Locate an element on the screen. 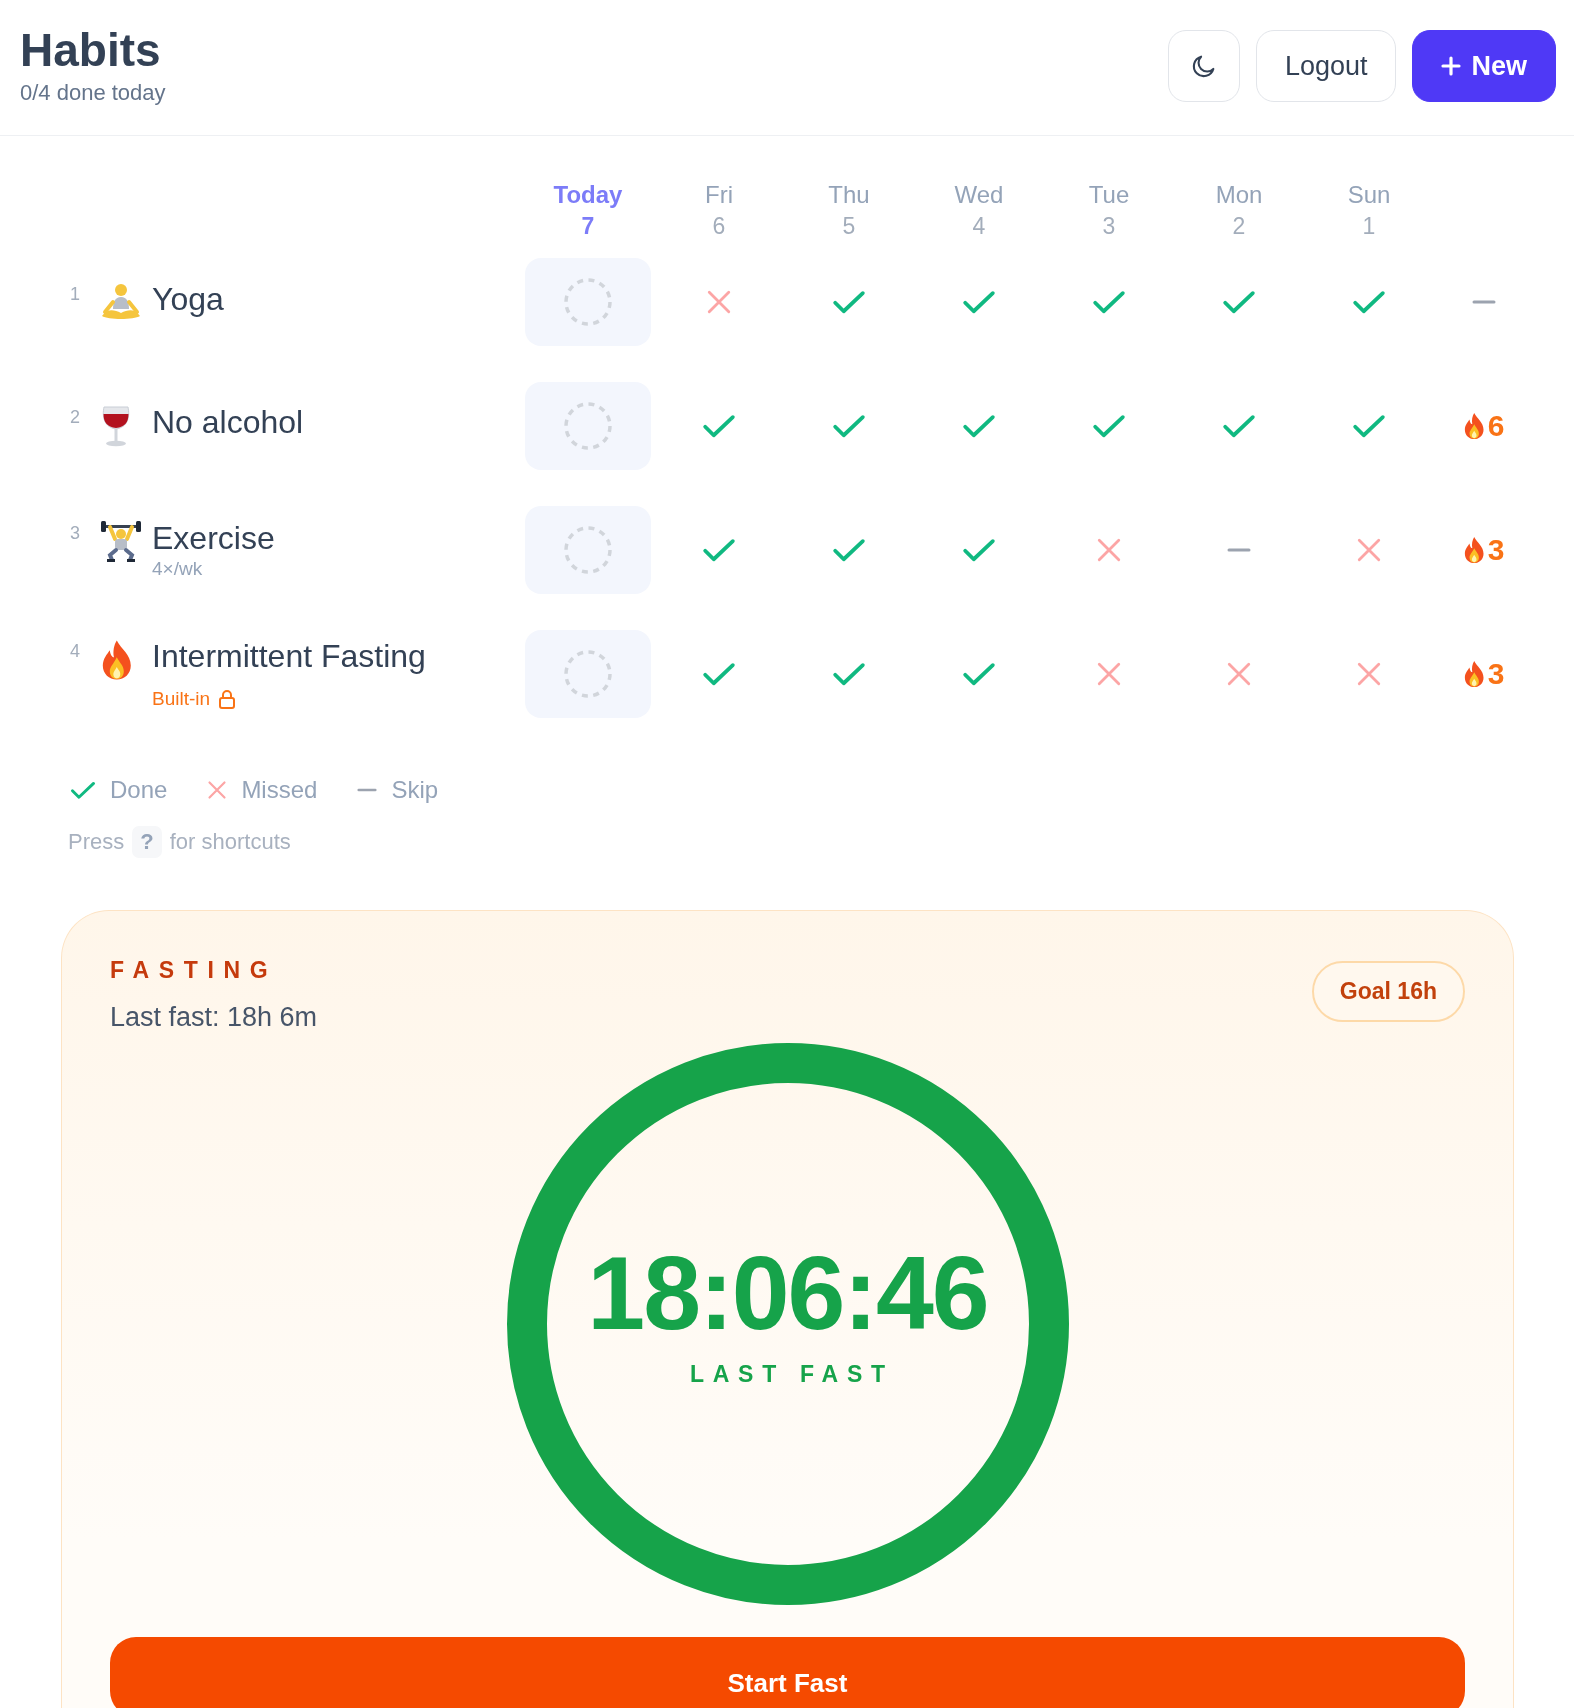 This screenshot has width=1574, height=1708. last-fast-text: Last fast: 18h 6m is located at coordinates (214, 1018).